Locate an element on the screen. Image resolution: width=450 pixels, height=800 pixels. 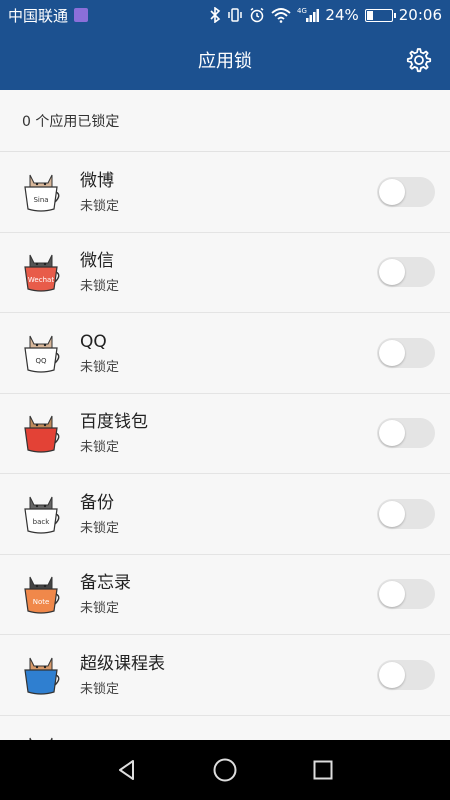
recents-icon is located at coordinates (323, 770).